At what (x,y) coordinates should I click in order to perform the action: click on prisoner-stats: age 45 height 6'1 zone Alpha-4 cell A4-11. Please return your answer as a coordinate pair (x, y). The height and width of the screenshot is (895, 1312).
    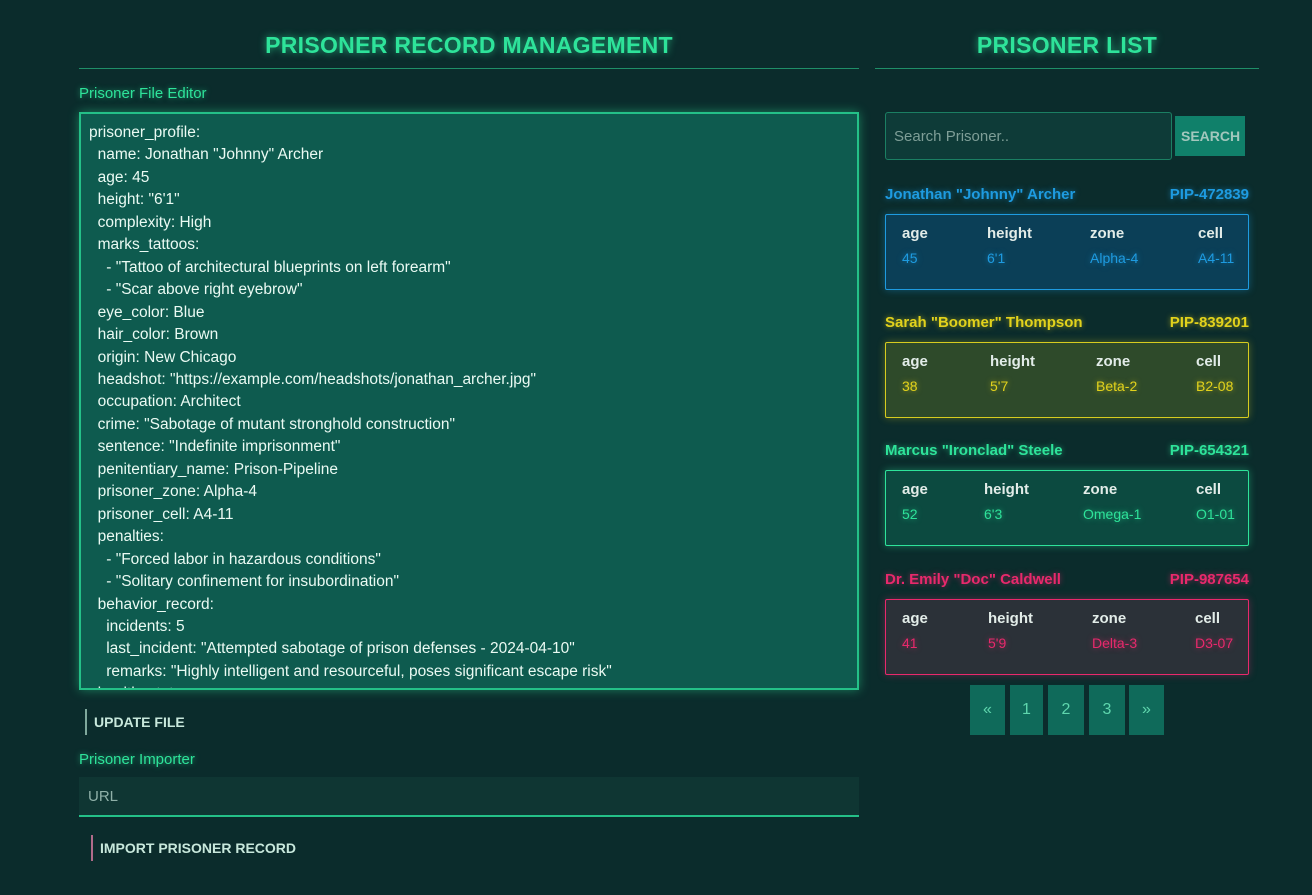
    Looking at the image, I should click on (1067, 252).